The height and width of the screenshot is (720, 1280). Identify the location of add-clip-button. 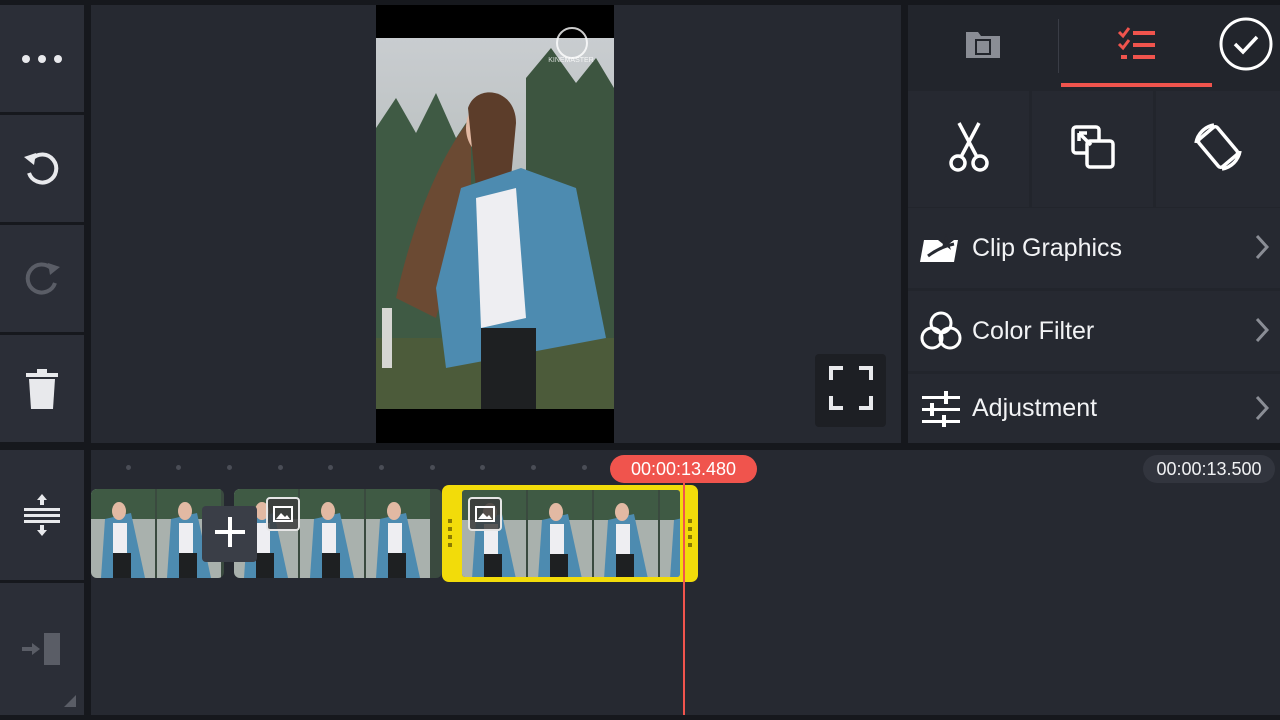
(229, 534).